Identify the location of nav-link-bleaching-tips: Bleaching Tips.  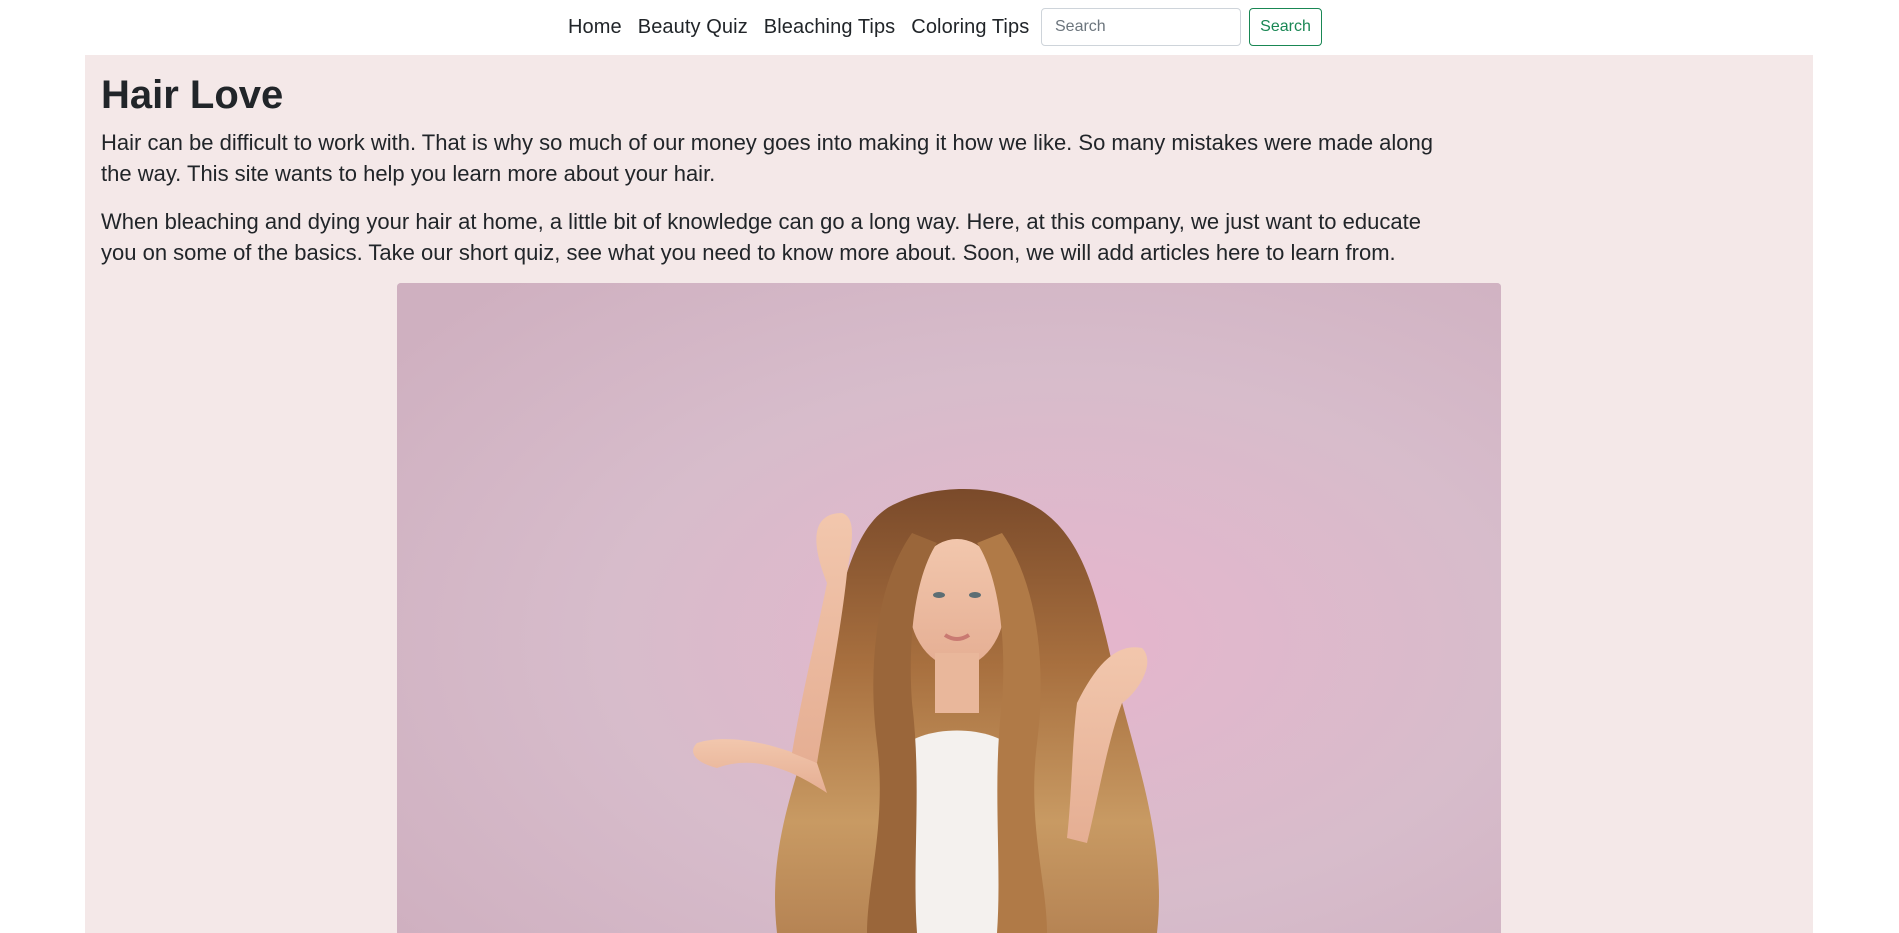
(829, 27).